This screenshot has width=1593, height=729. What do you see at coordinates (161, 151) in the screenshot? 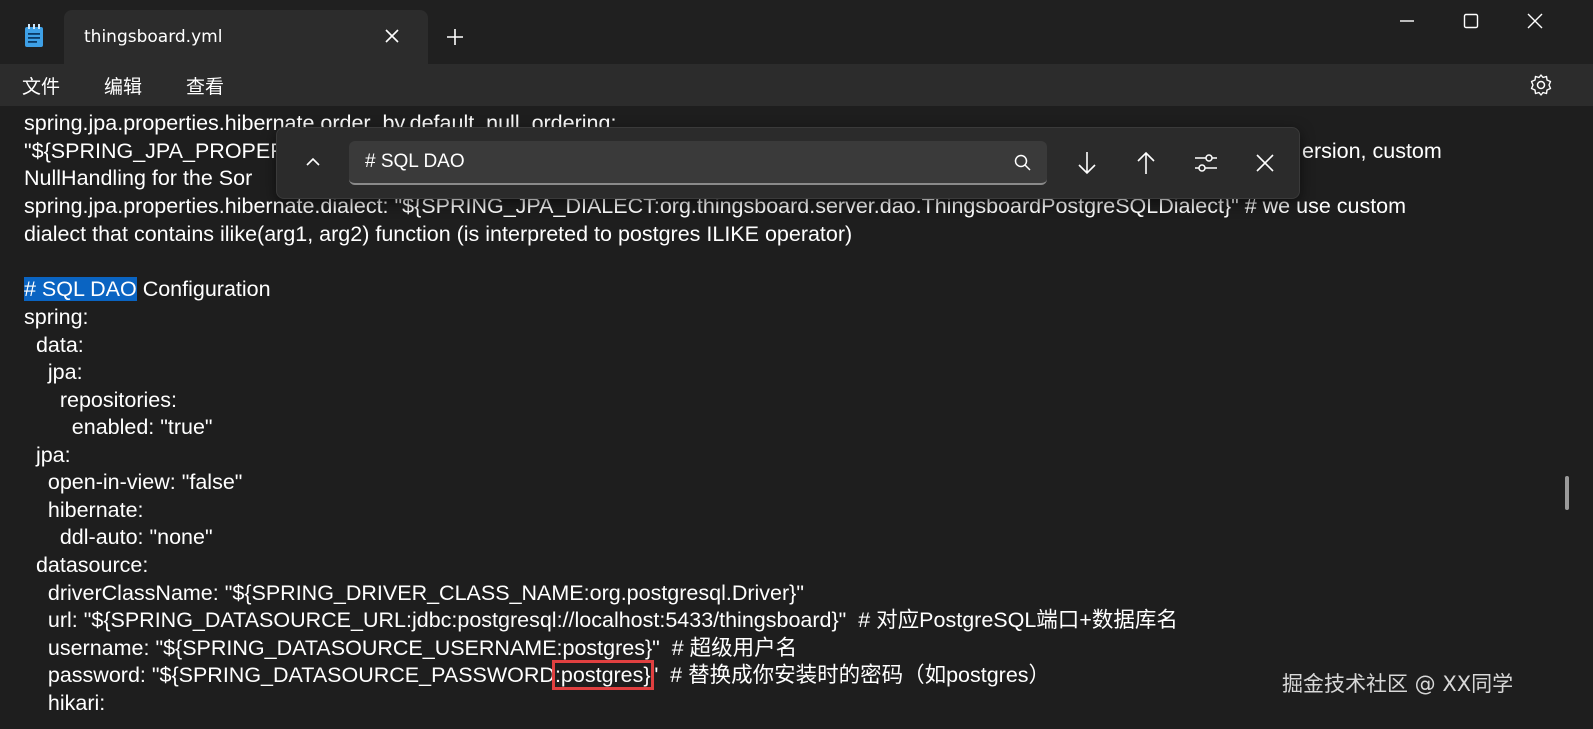
I see `code-line: "${SPRING_JPA_PROPERT` at bounding box center [161, 151].